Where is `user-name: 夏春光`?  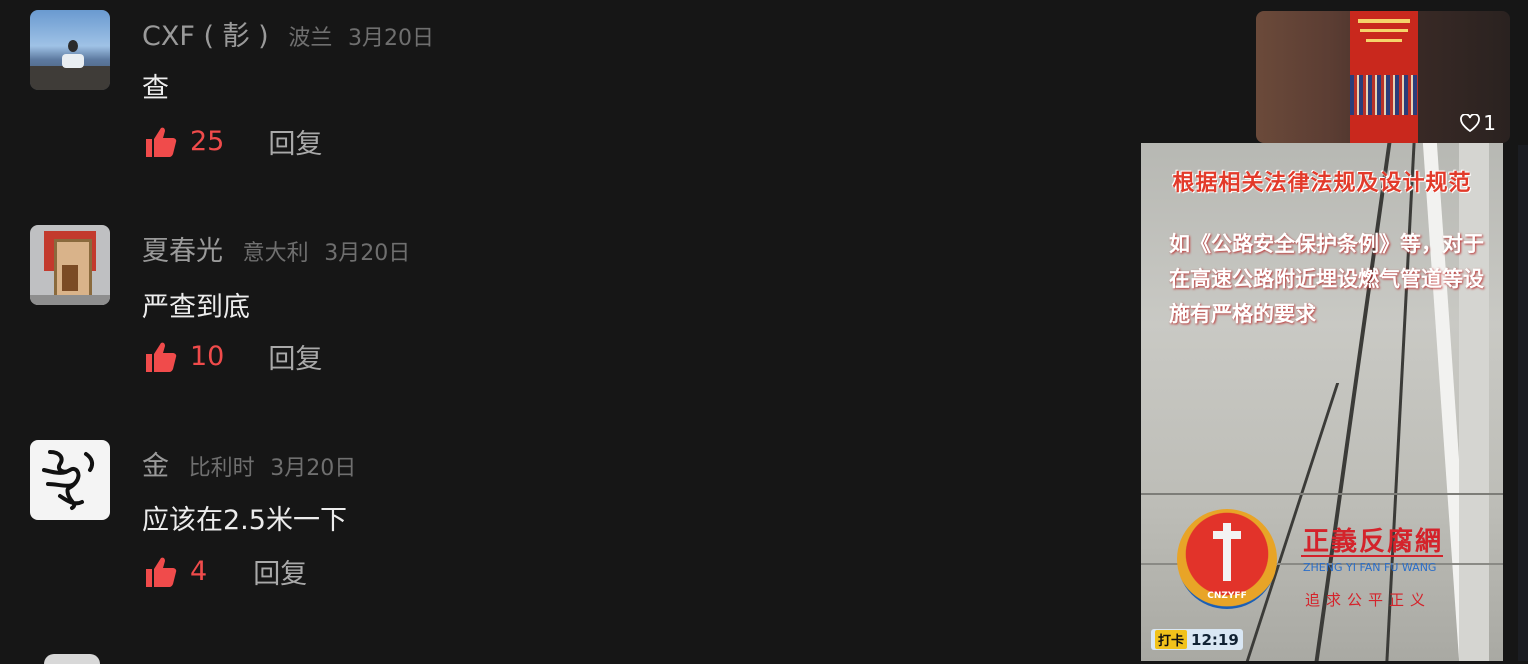
user-name: 夏春光 is located at coordinates (182, 251).